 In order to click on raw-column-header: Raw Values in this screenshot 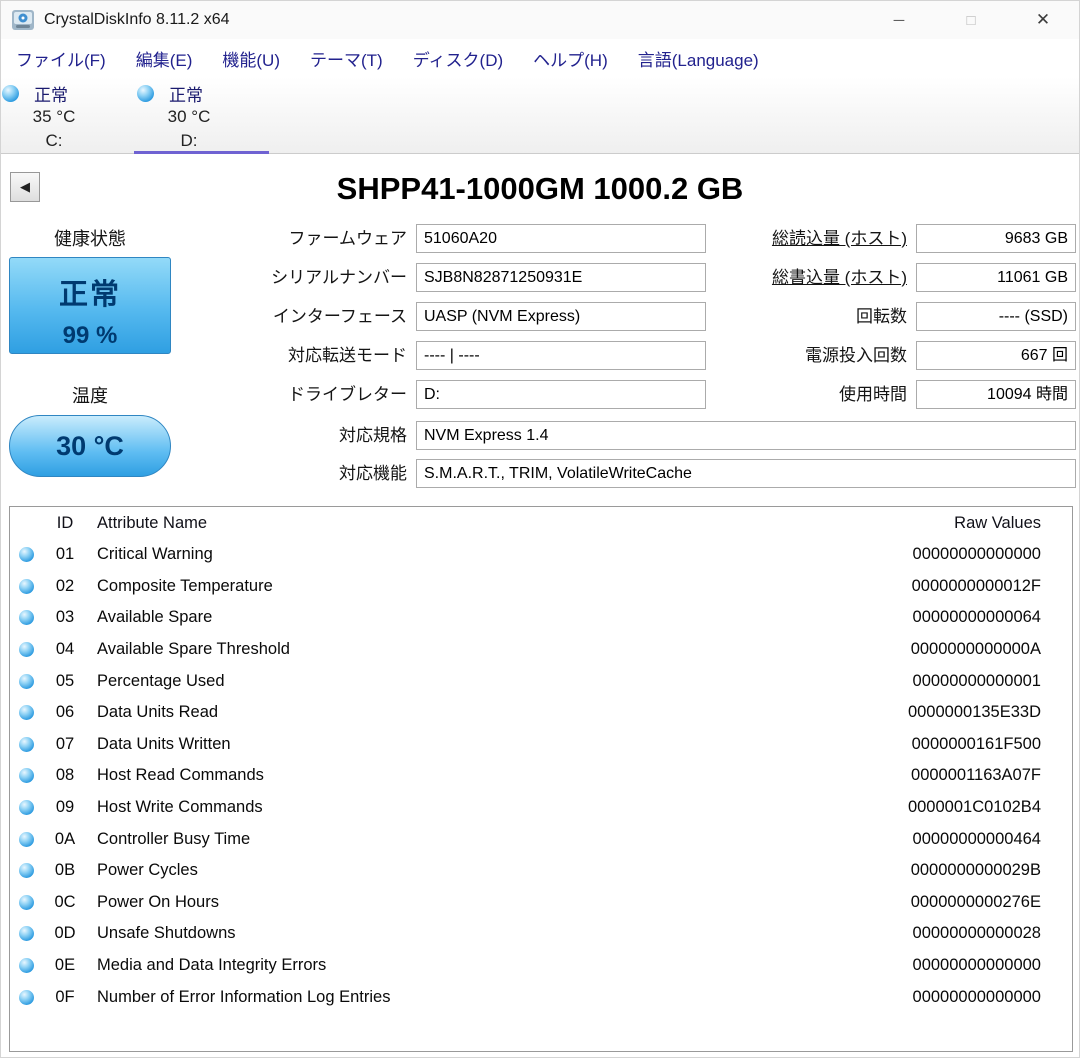, I will do `click(947, 523)`.